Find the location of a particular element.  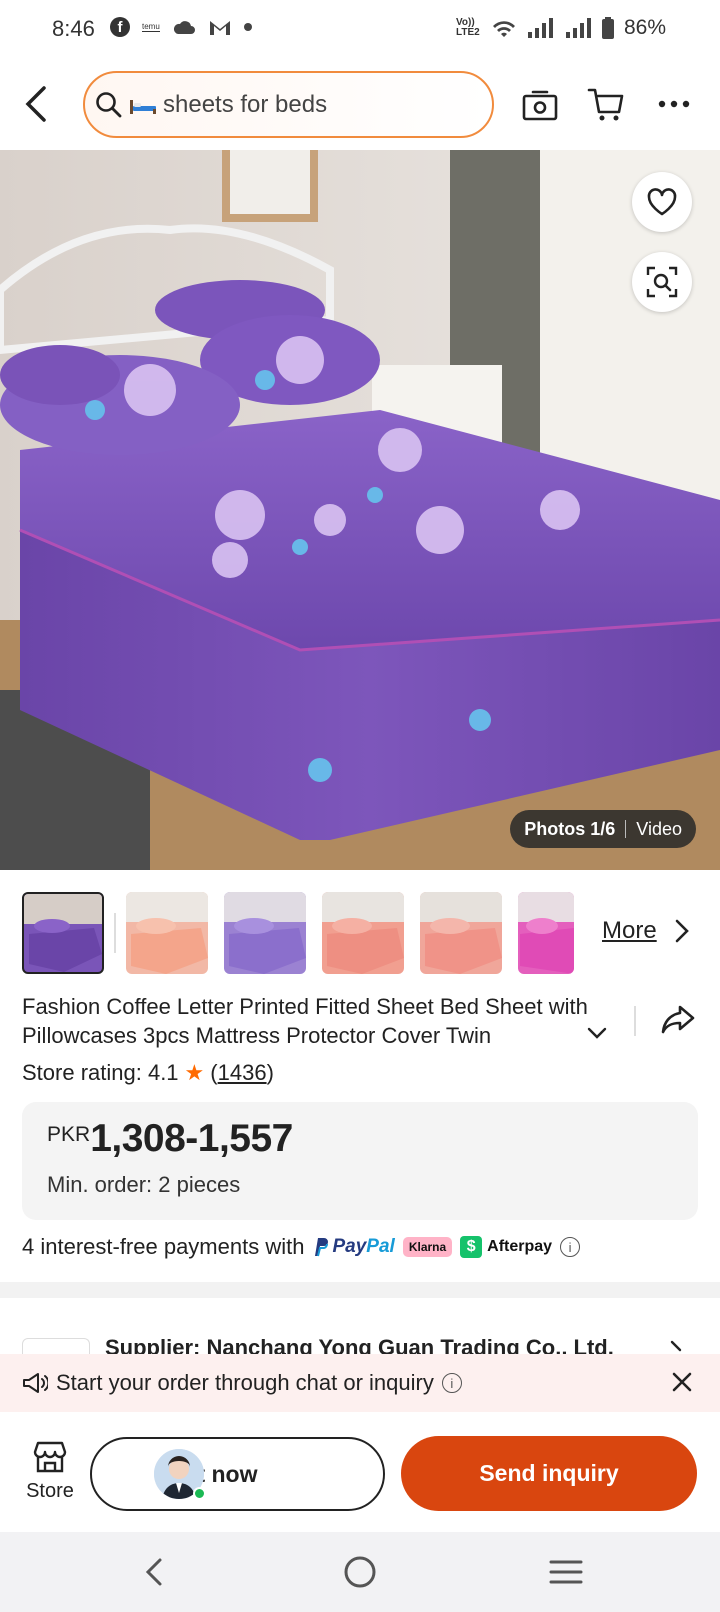

gmail-icon is located at coordinates (219, 28).